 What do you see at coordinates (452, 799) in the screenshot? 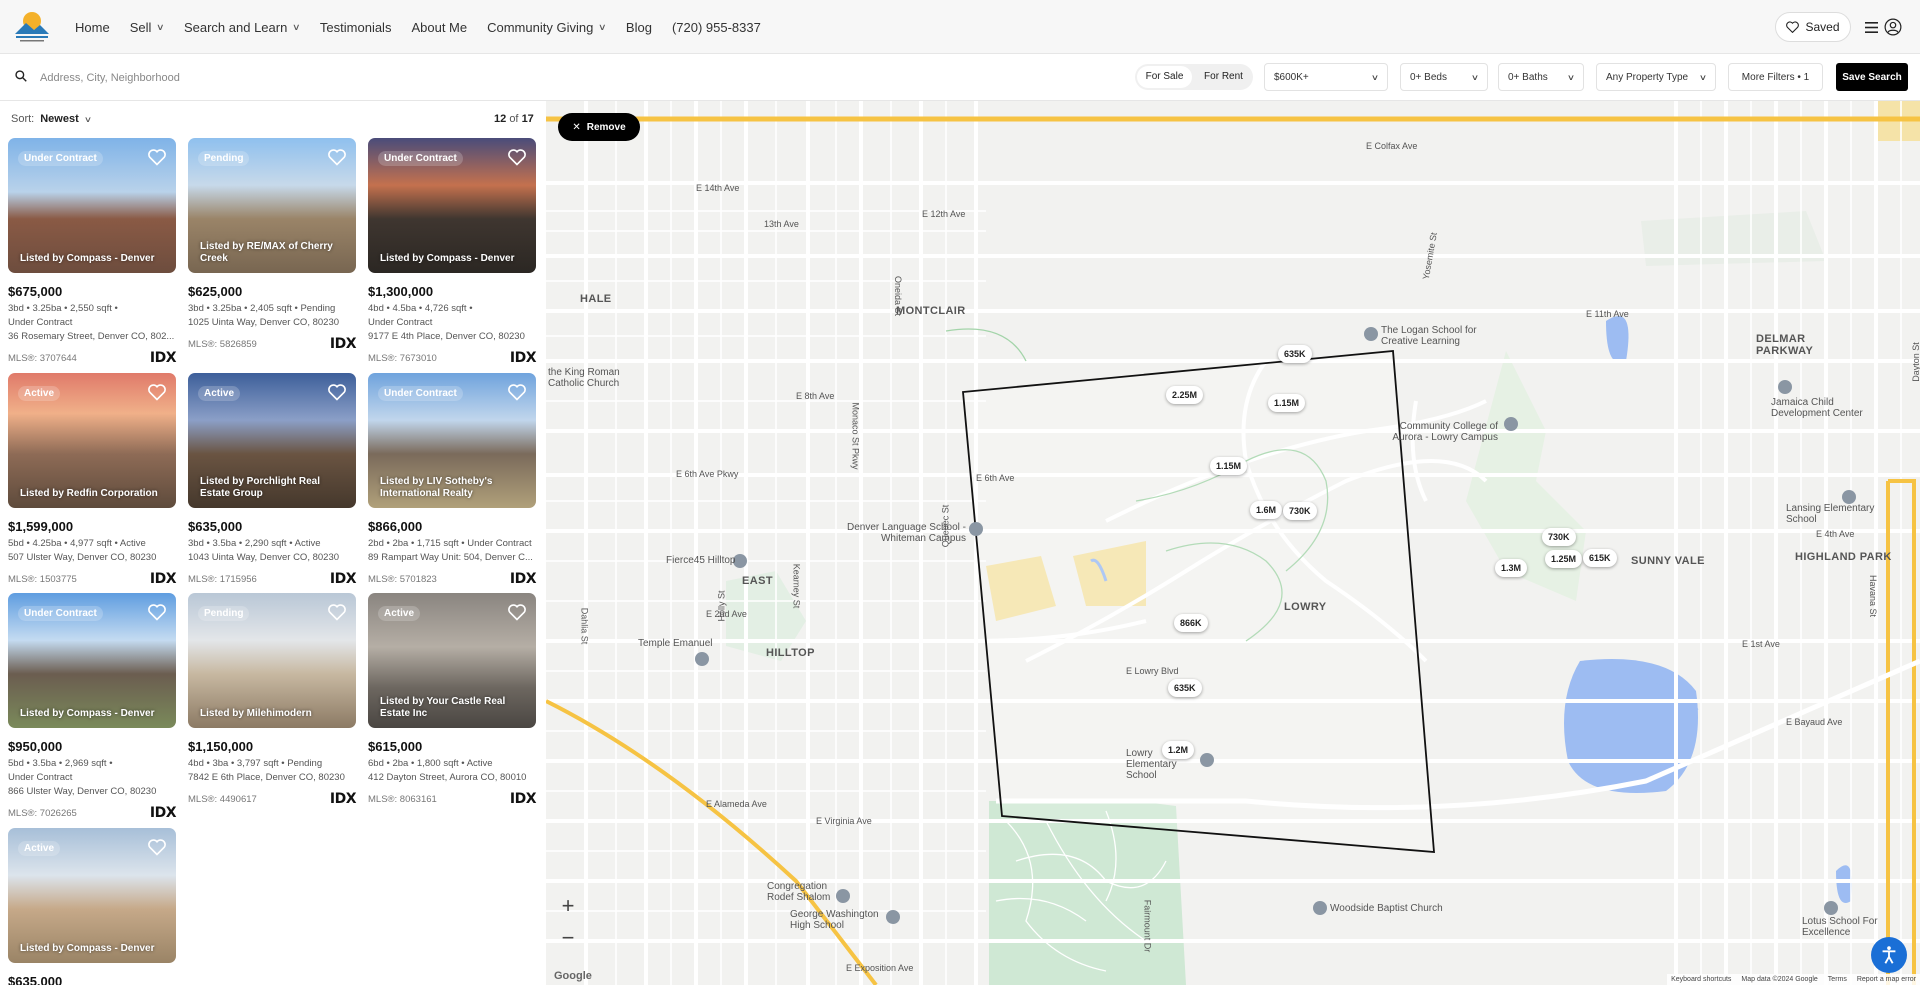
I see `mls-row: MLS®: 8063161 IDX` at bounding box center [452, 799].